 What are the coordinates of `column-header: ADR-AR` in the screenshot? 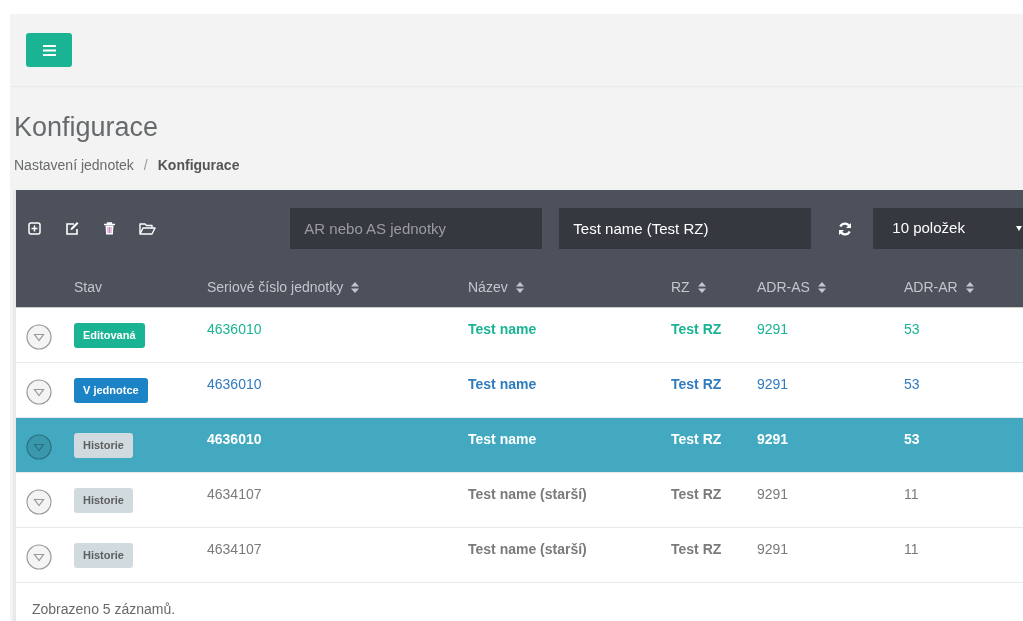 It's located at (939, 287).